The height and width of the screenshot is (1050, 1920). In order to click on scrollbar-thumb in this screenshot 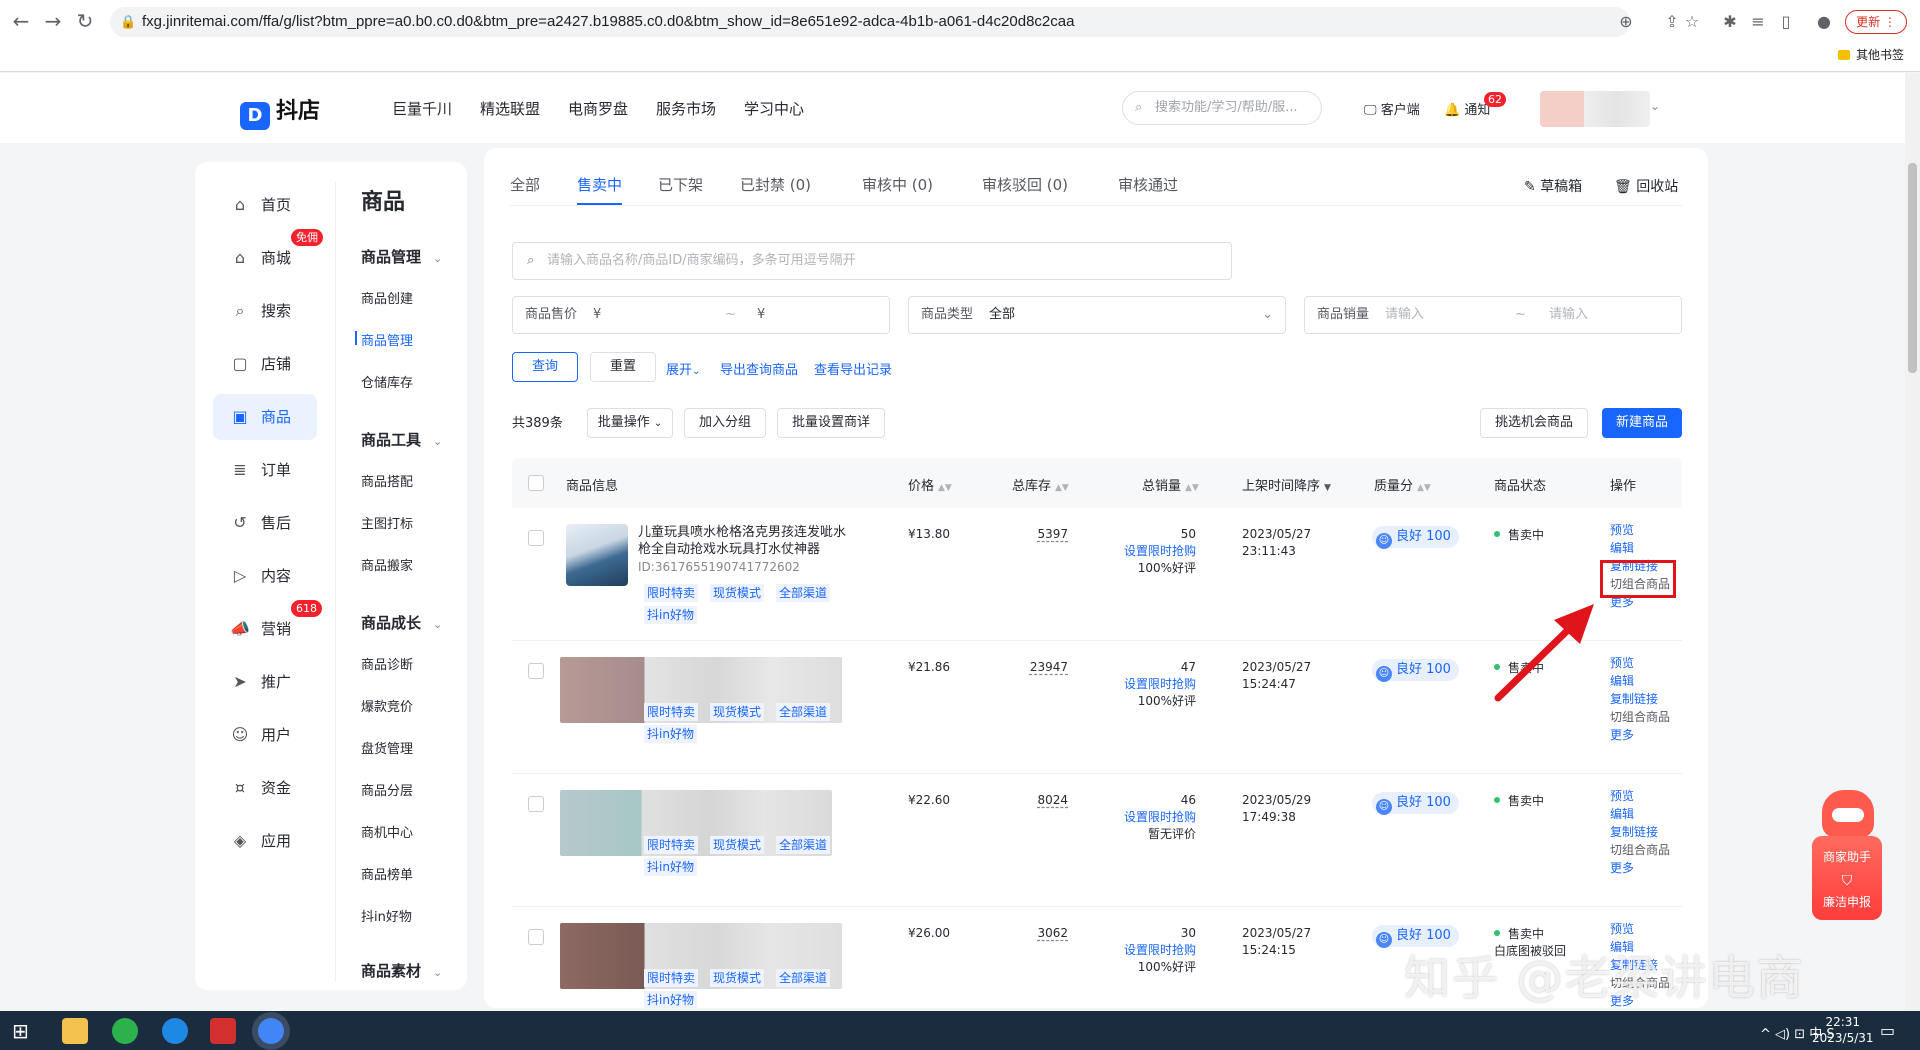, I will do `click(1912, 268)`.